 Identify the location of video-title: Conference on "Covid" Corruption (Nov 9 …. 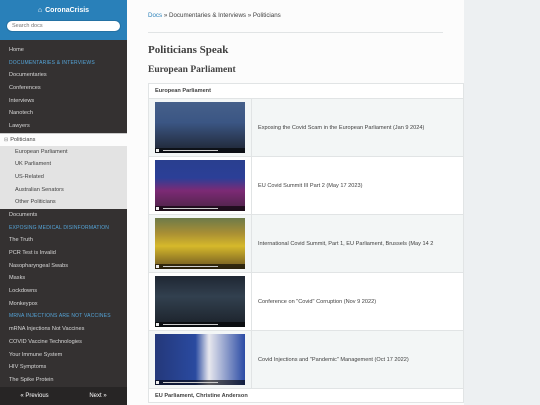
(357, 301).